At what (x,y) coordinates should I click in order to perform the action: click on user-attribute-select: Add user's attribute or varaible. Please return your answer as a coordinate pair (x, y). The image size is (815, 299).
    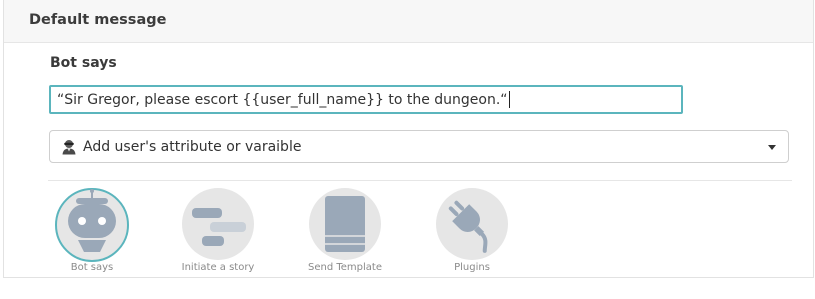
    Looking at the image, I should click on (419, 146).